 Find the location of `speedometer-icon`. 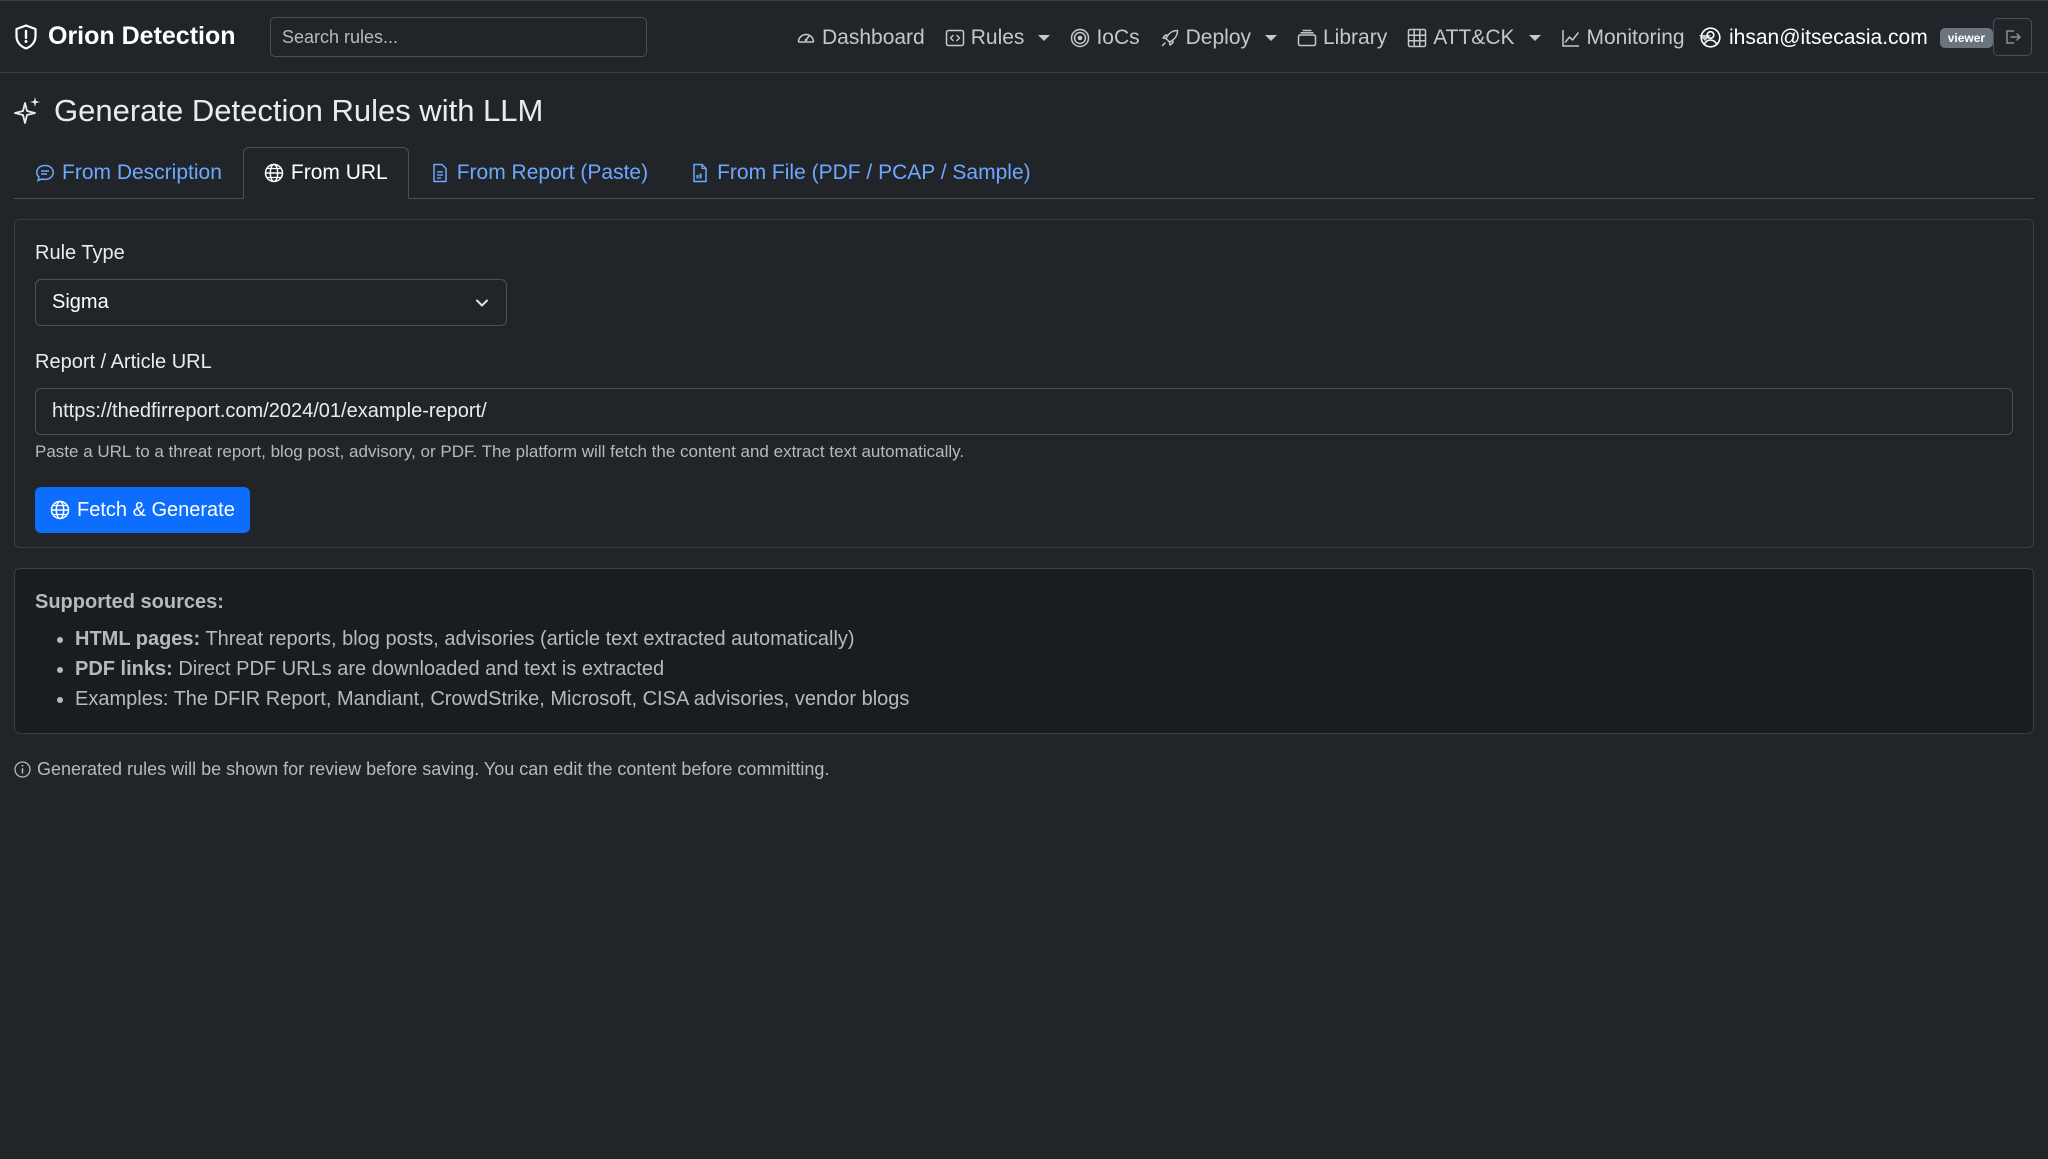

speedometer-icon is located at coordinates (806, 38).